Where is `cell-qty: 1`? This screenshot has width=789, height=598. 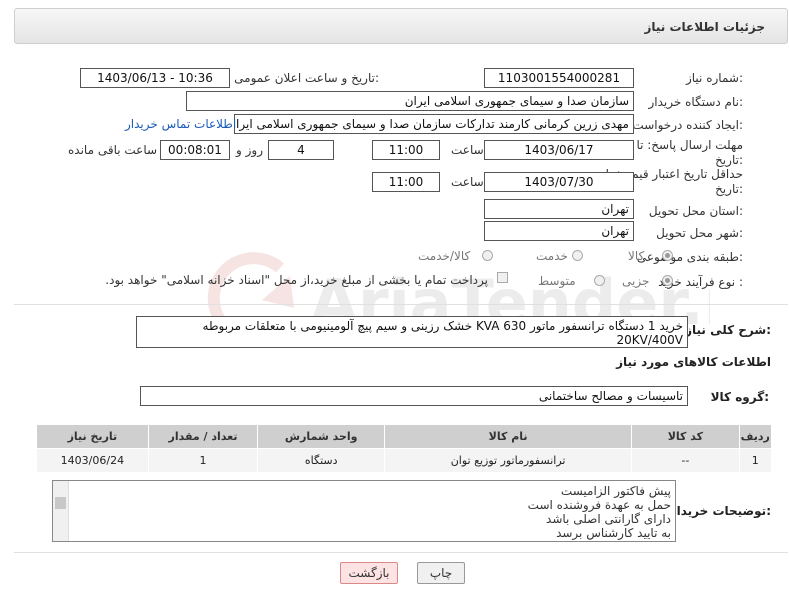 cell-qty: 1 is located at coordinates (203, 460).